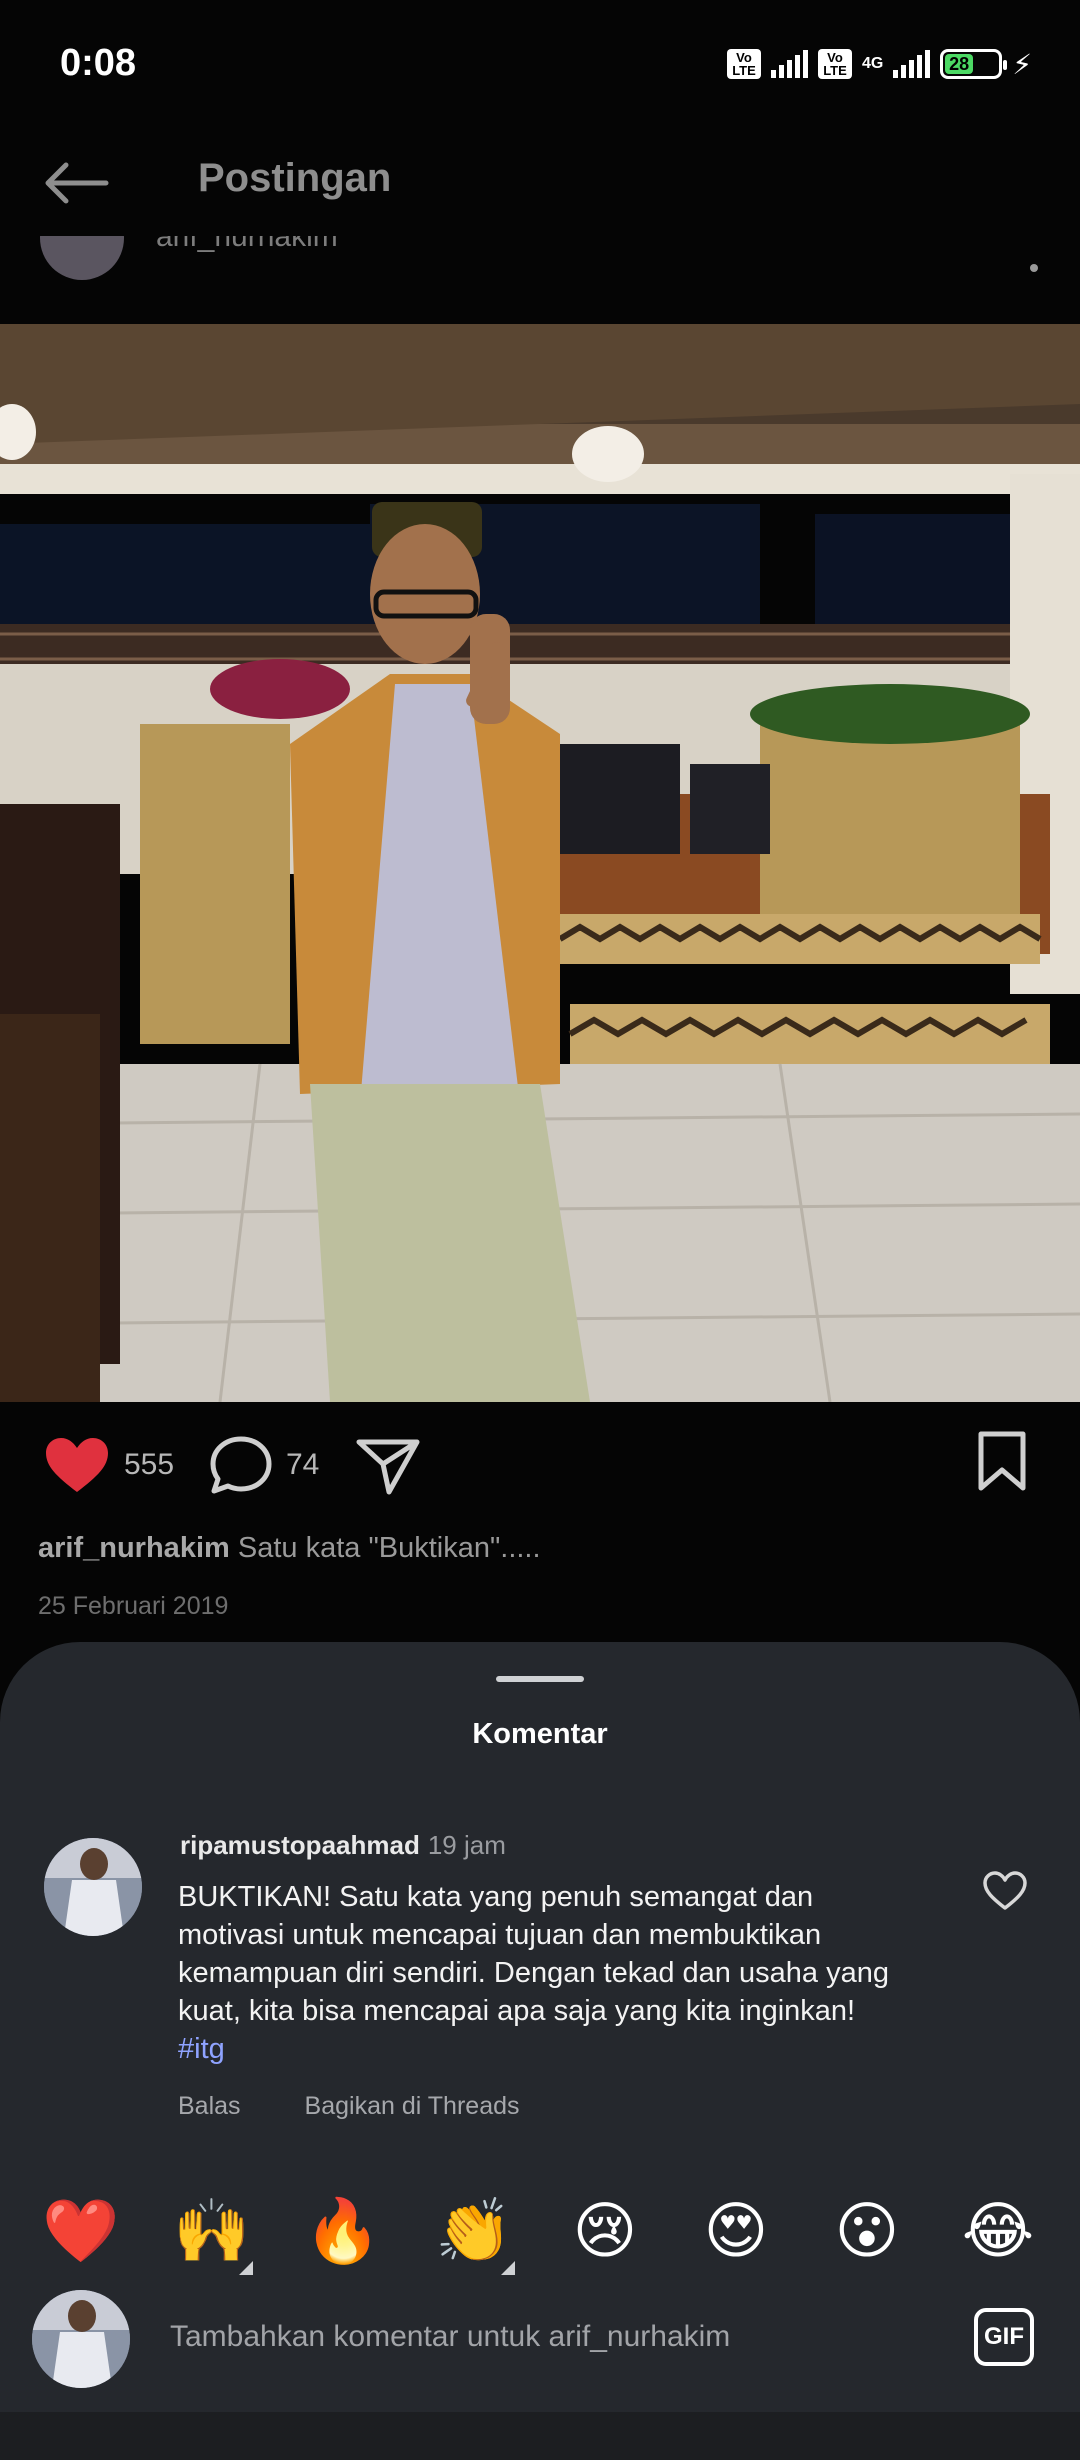  I want to click on comment-heart-icon, so click(1005, 1891).